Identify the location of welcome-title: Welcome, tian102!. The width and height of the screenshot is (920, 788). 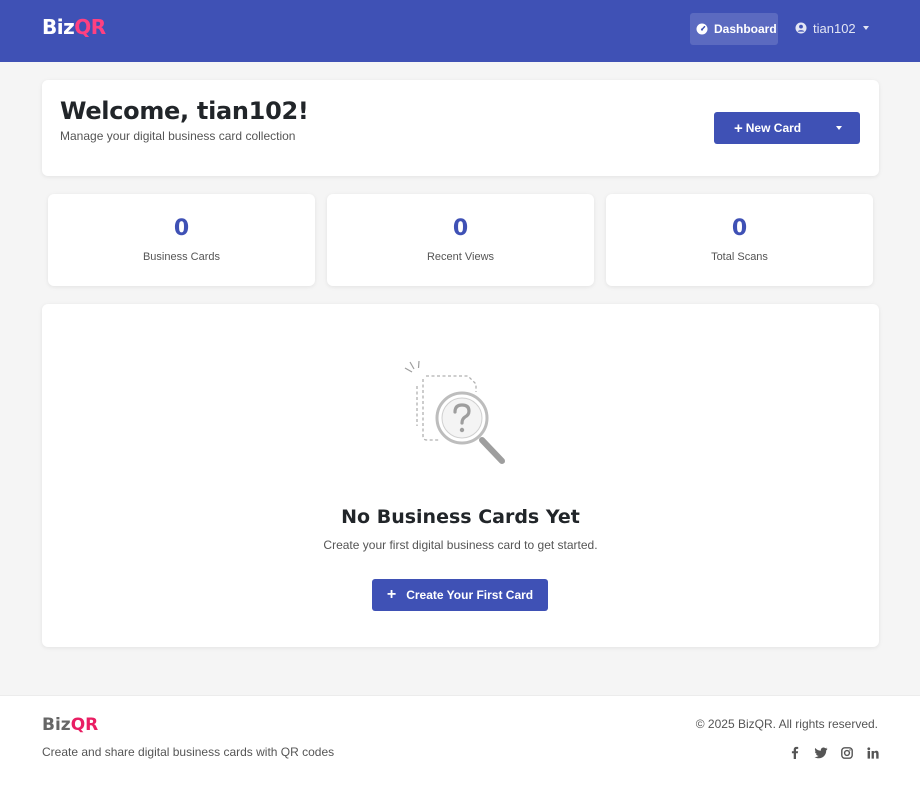
(184, 111).